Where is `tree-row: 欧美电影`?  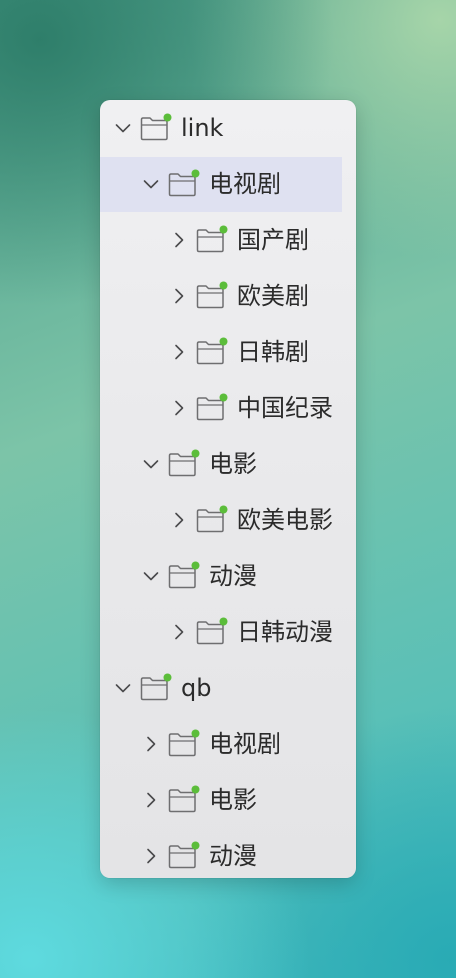 tree-row: 欧美电影 is located at coordinates (228, 520).